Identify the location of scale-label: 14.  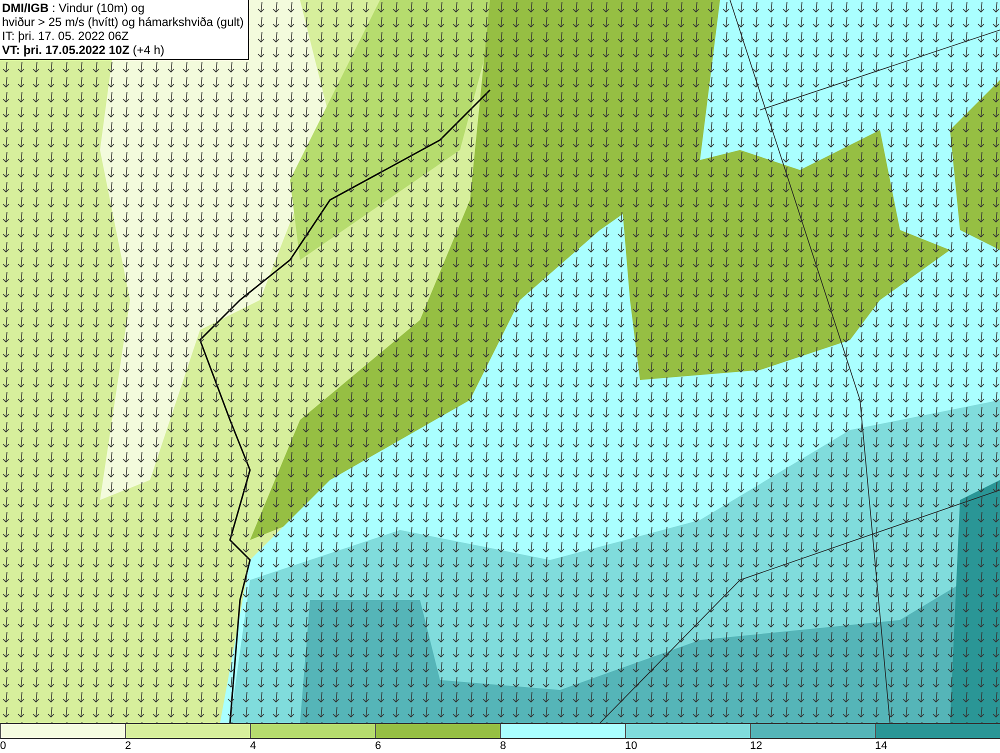
(881, 746).